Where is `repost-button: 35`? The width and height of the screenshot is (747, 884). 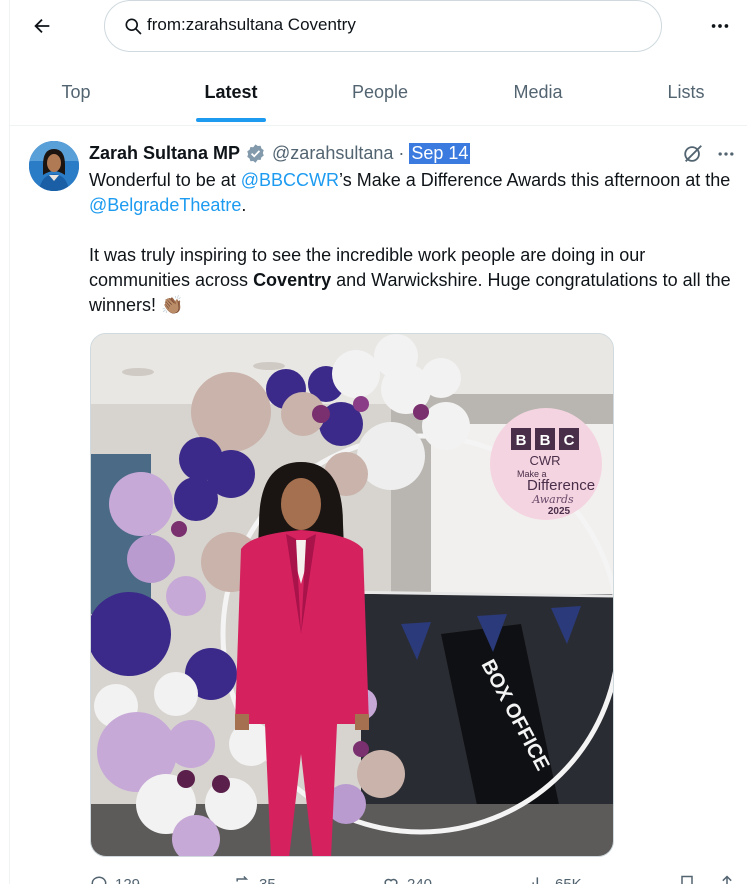 repost-button: 35 is located at coordinates (254, 879).